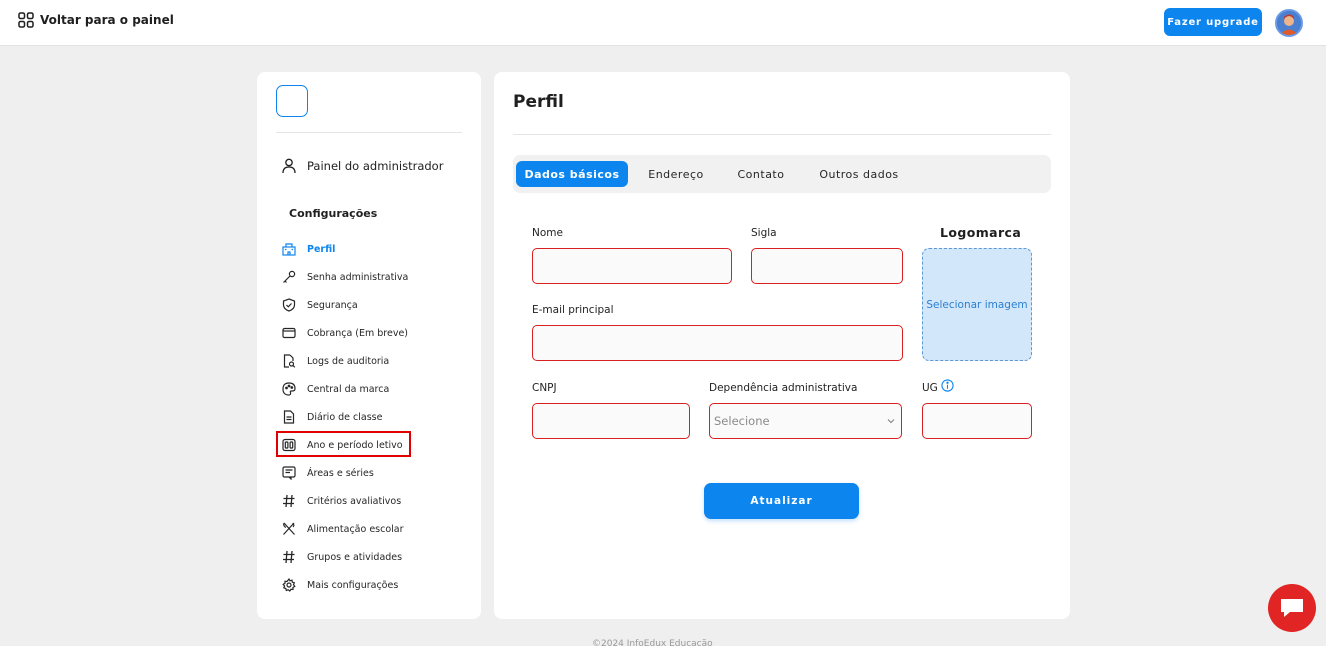  Describe the element at coordinates (362, 305) in the screenshot. I see `sidebar-item-security: Segurança` at that location.